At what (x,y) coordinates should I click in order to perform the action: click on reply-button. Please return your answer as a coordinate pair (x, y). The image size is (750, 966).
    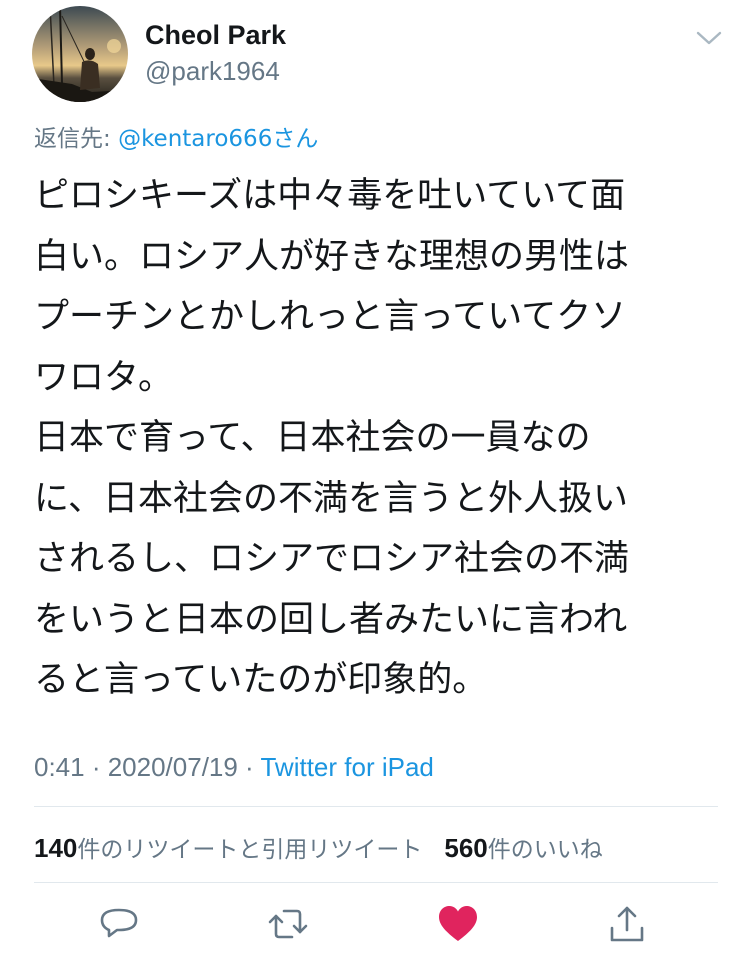
    Looking at the image, I should click on (119, 924).